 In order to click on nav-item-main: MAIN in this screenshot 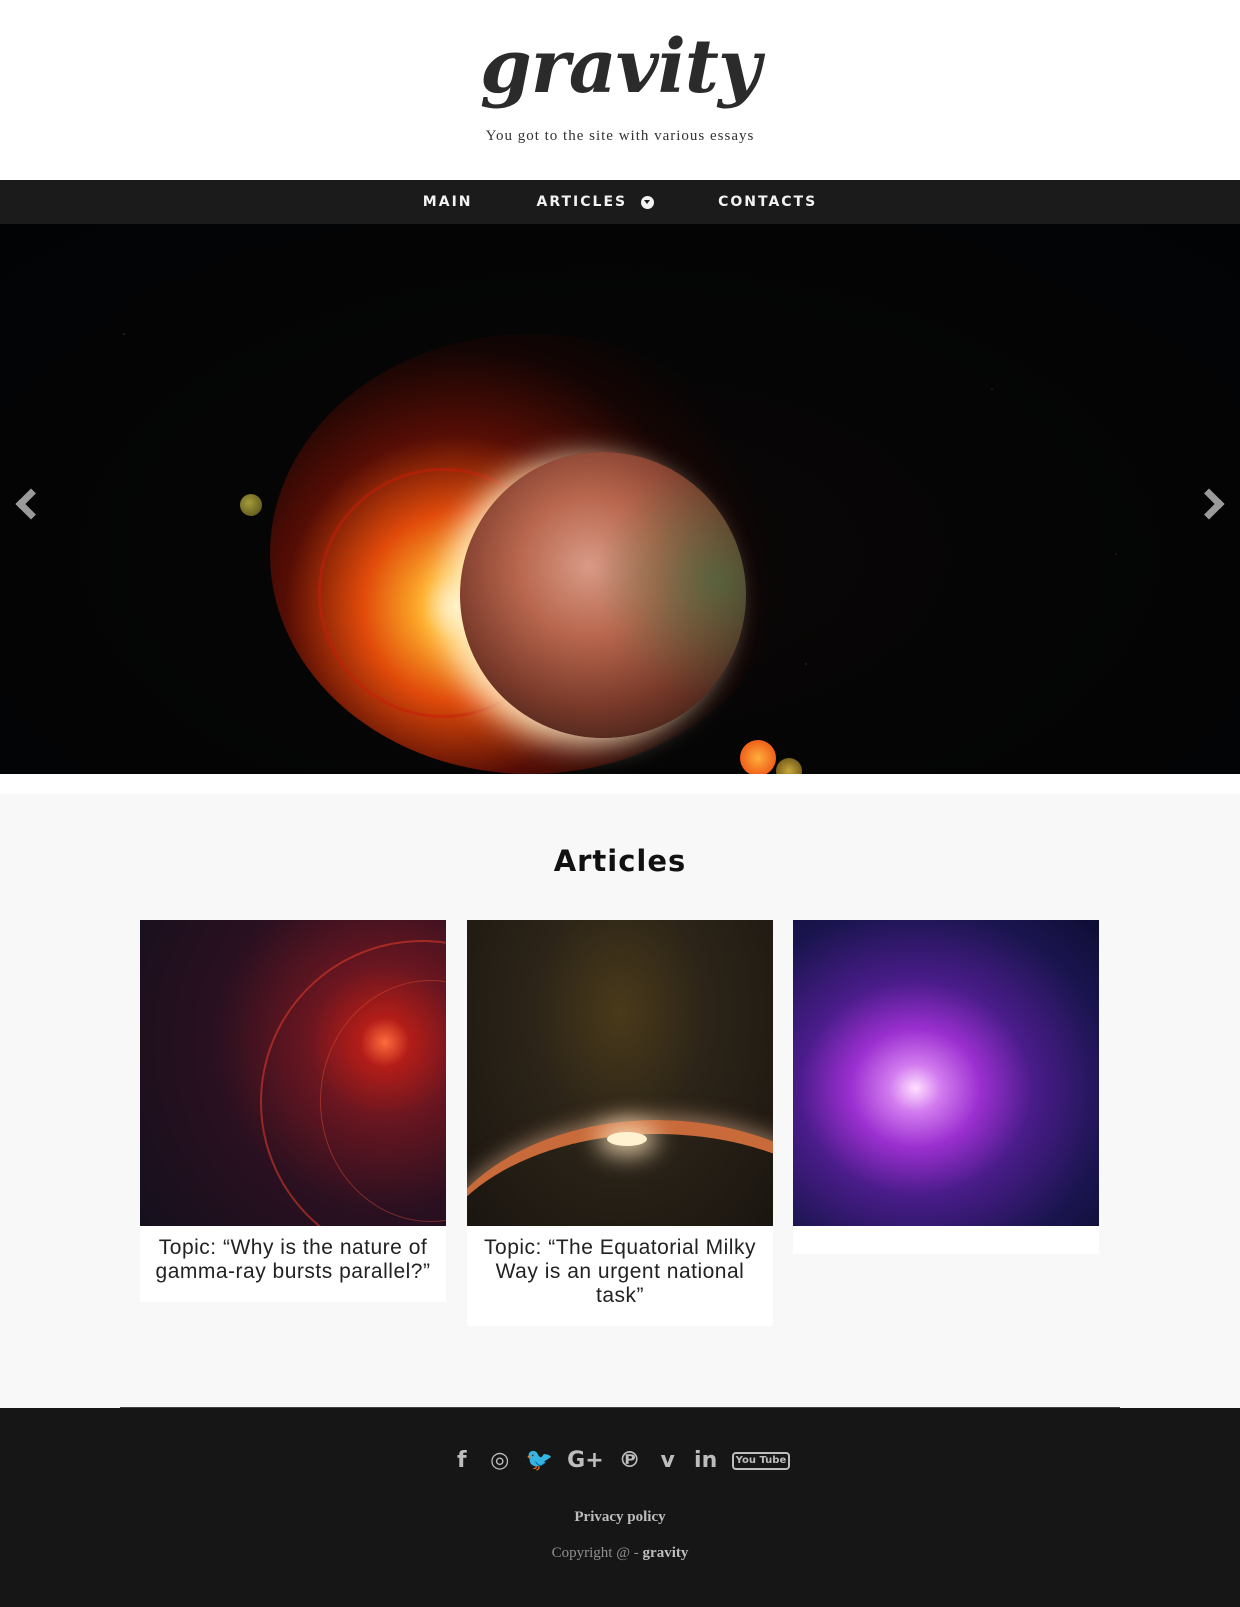, I will do `click(448, 202)`.